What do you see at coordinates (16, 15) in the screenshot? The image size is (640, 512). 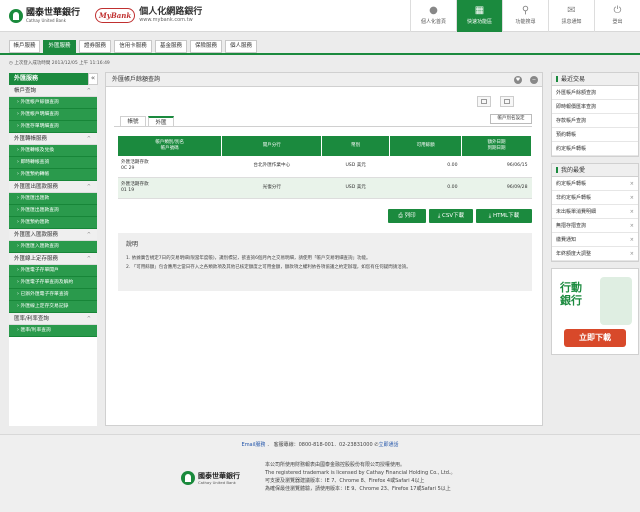 I see `tree-logo-icon` at bounding box center [16, 15].